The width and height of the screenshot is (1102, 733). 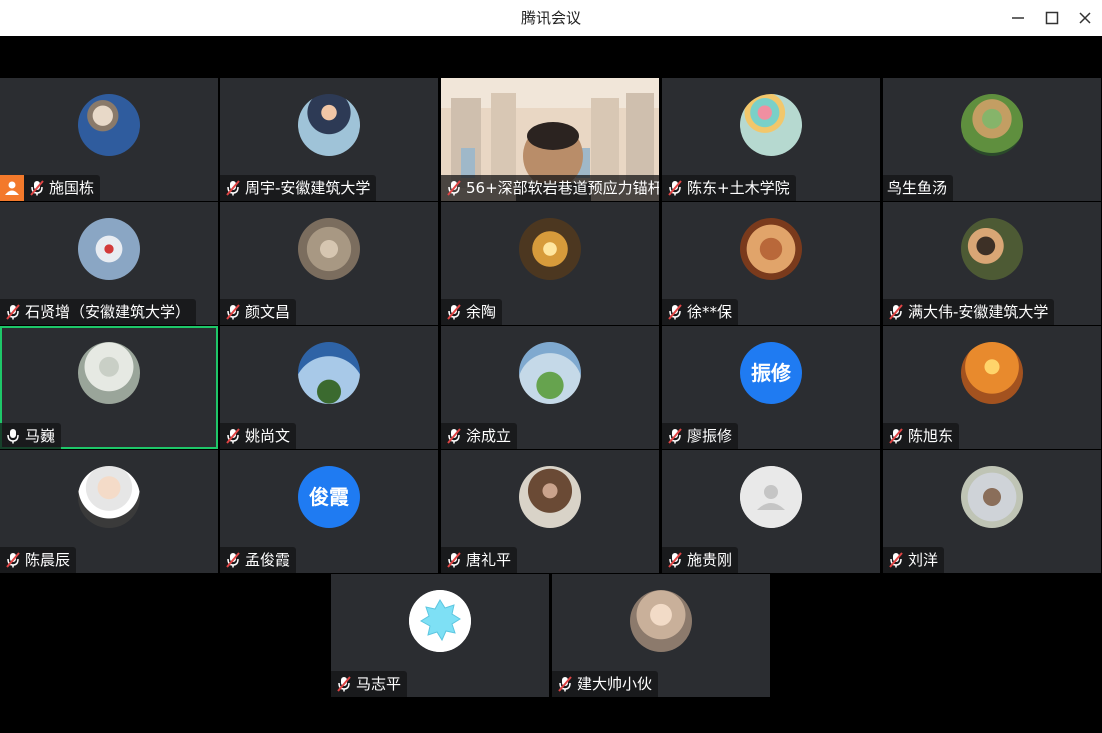 What do you see at coordinates (738, 188) in the screenshot?
I see `participant-name: 陈东+土木学院` at bounding box center [738, 188].